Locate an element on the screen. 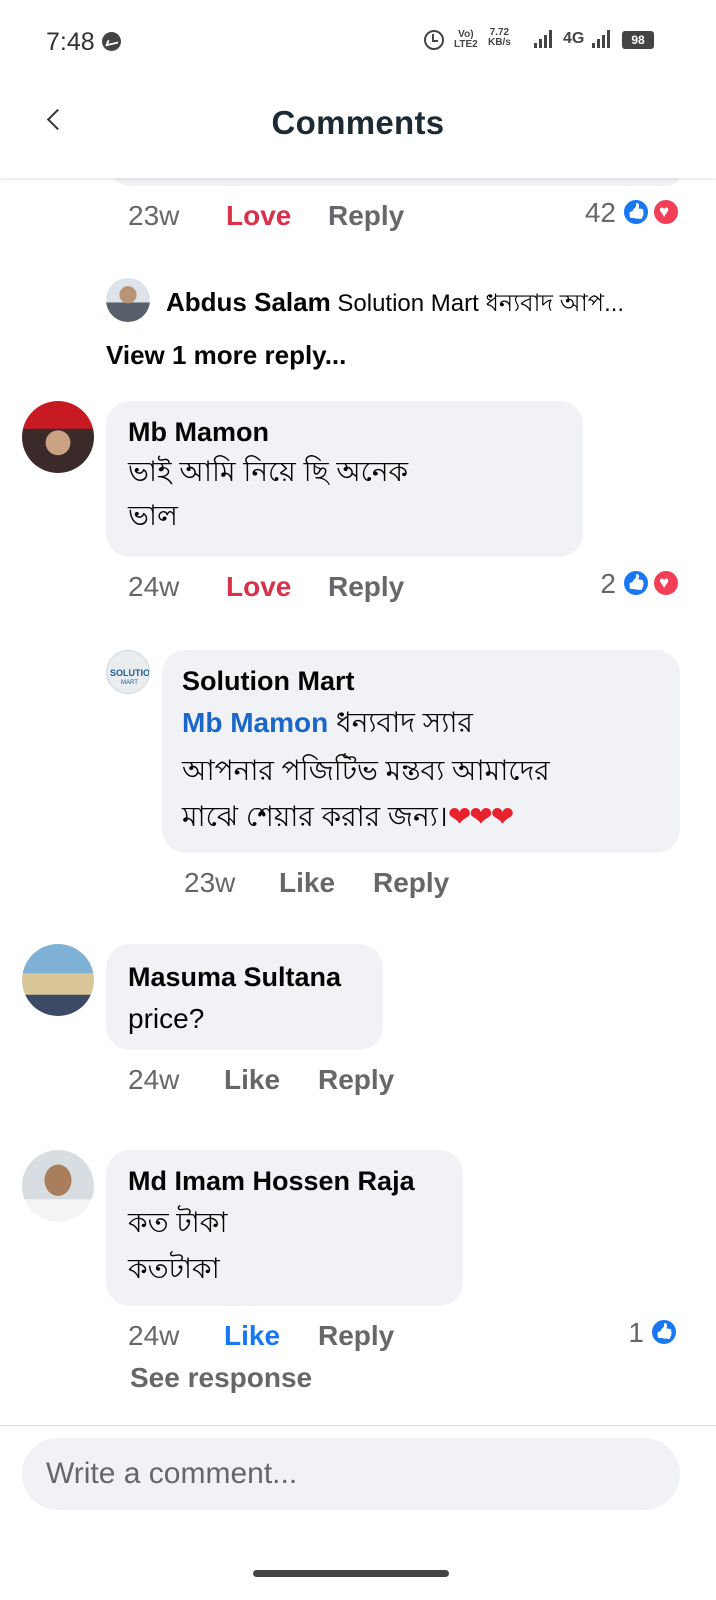 This screenshot has height=1600, width=716. reaction-count: 2 is located at coordinates (598, 584).